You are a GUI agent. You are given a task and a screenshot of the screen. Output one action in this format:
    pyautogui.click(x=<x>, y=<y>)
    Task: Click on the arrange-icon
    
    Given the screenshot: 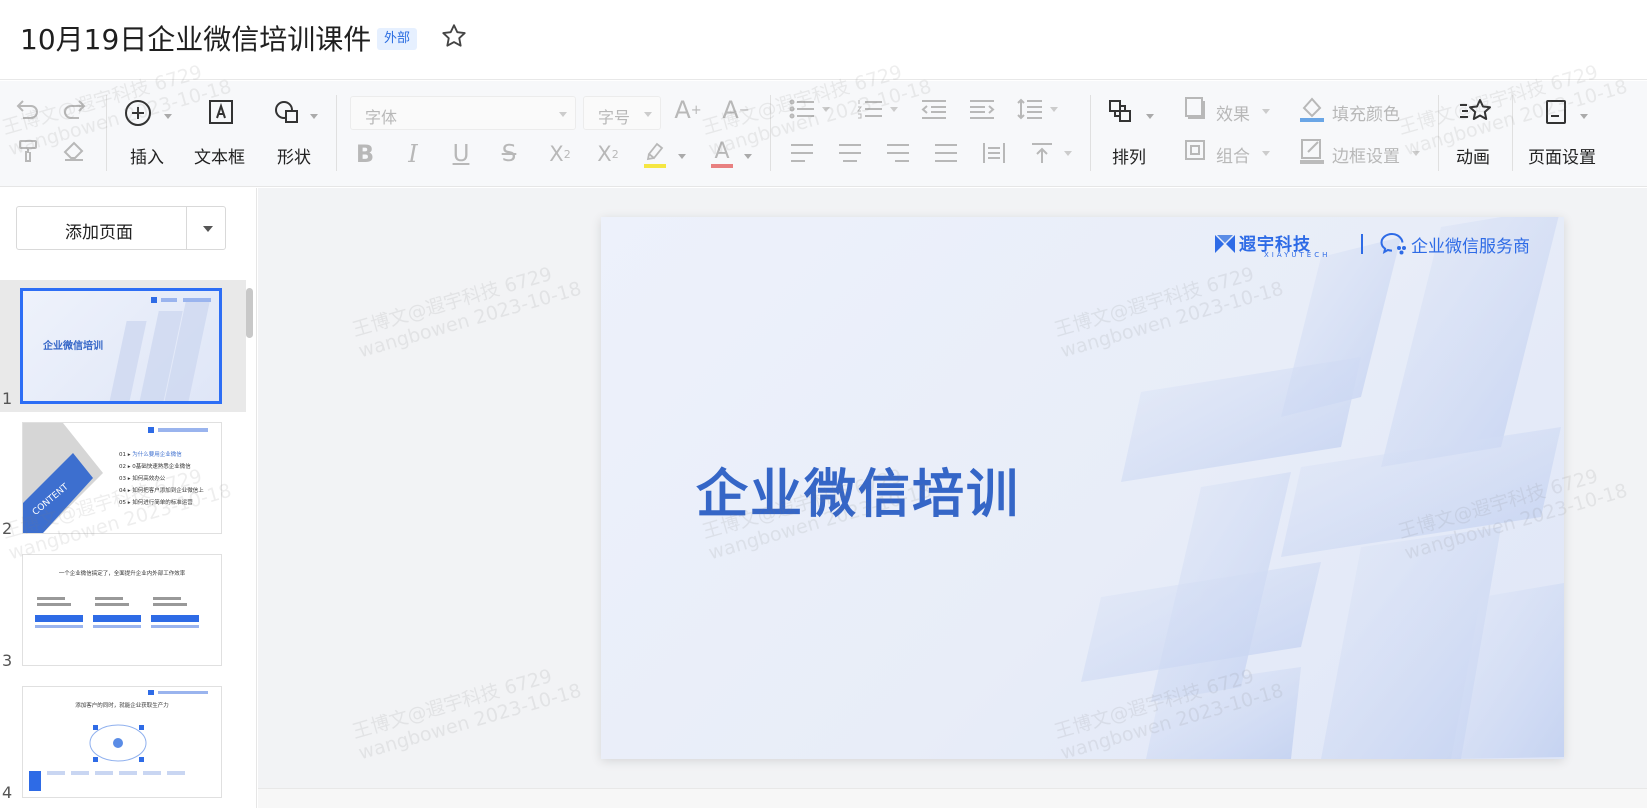 What is the action you would take?
    pyautogui.click(x=1121, y=112)
    